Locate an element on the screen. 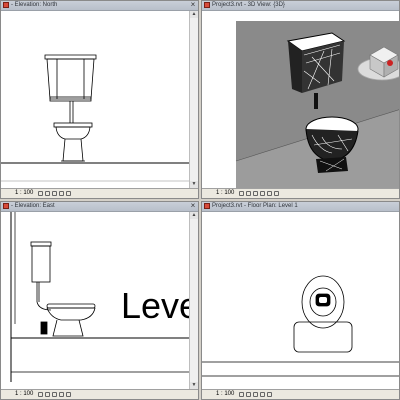 This screenshot has height=400, width=400. window-title: - Elevation: East is located at coordinates (33, 206).